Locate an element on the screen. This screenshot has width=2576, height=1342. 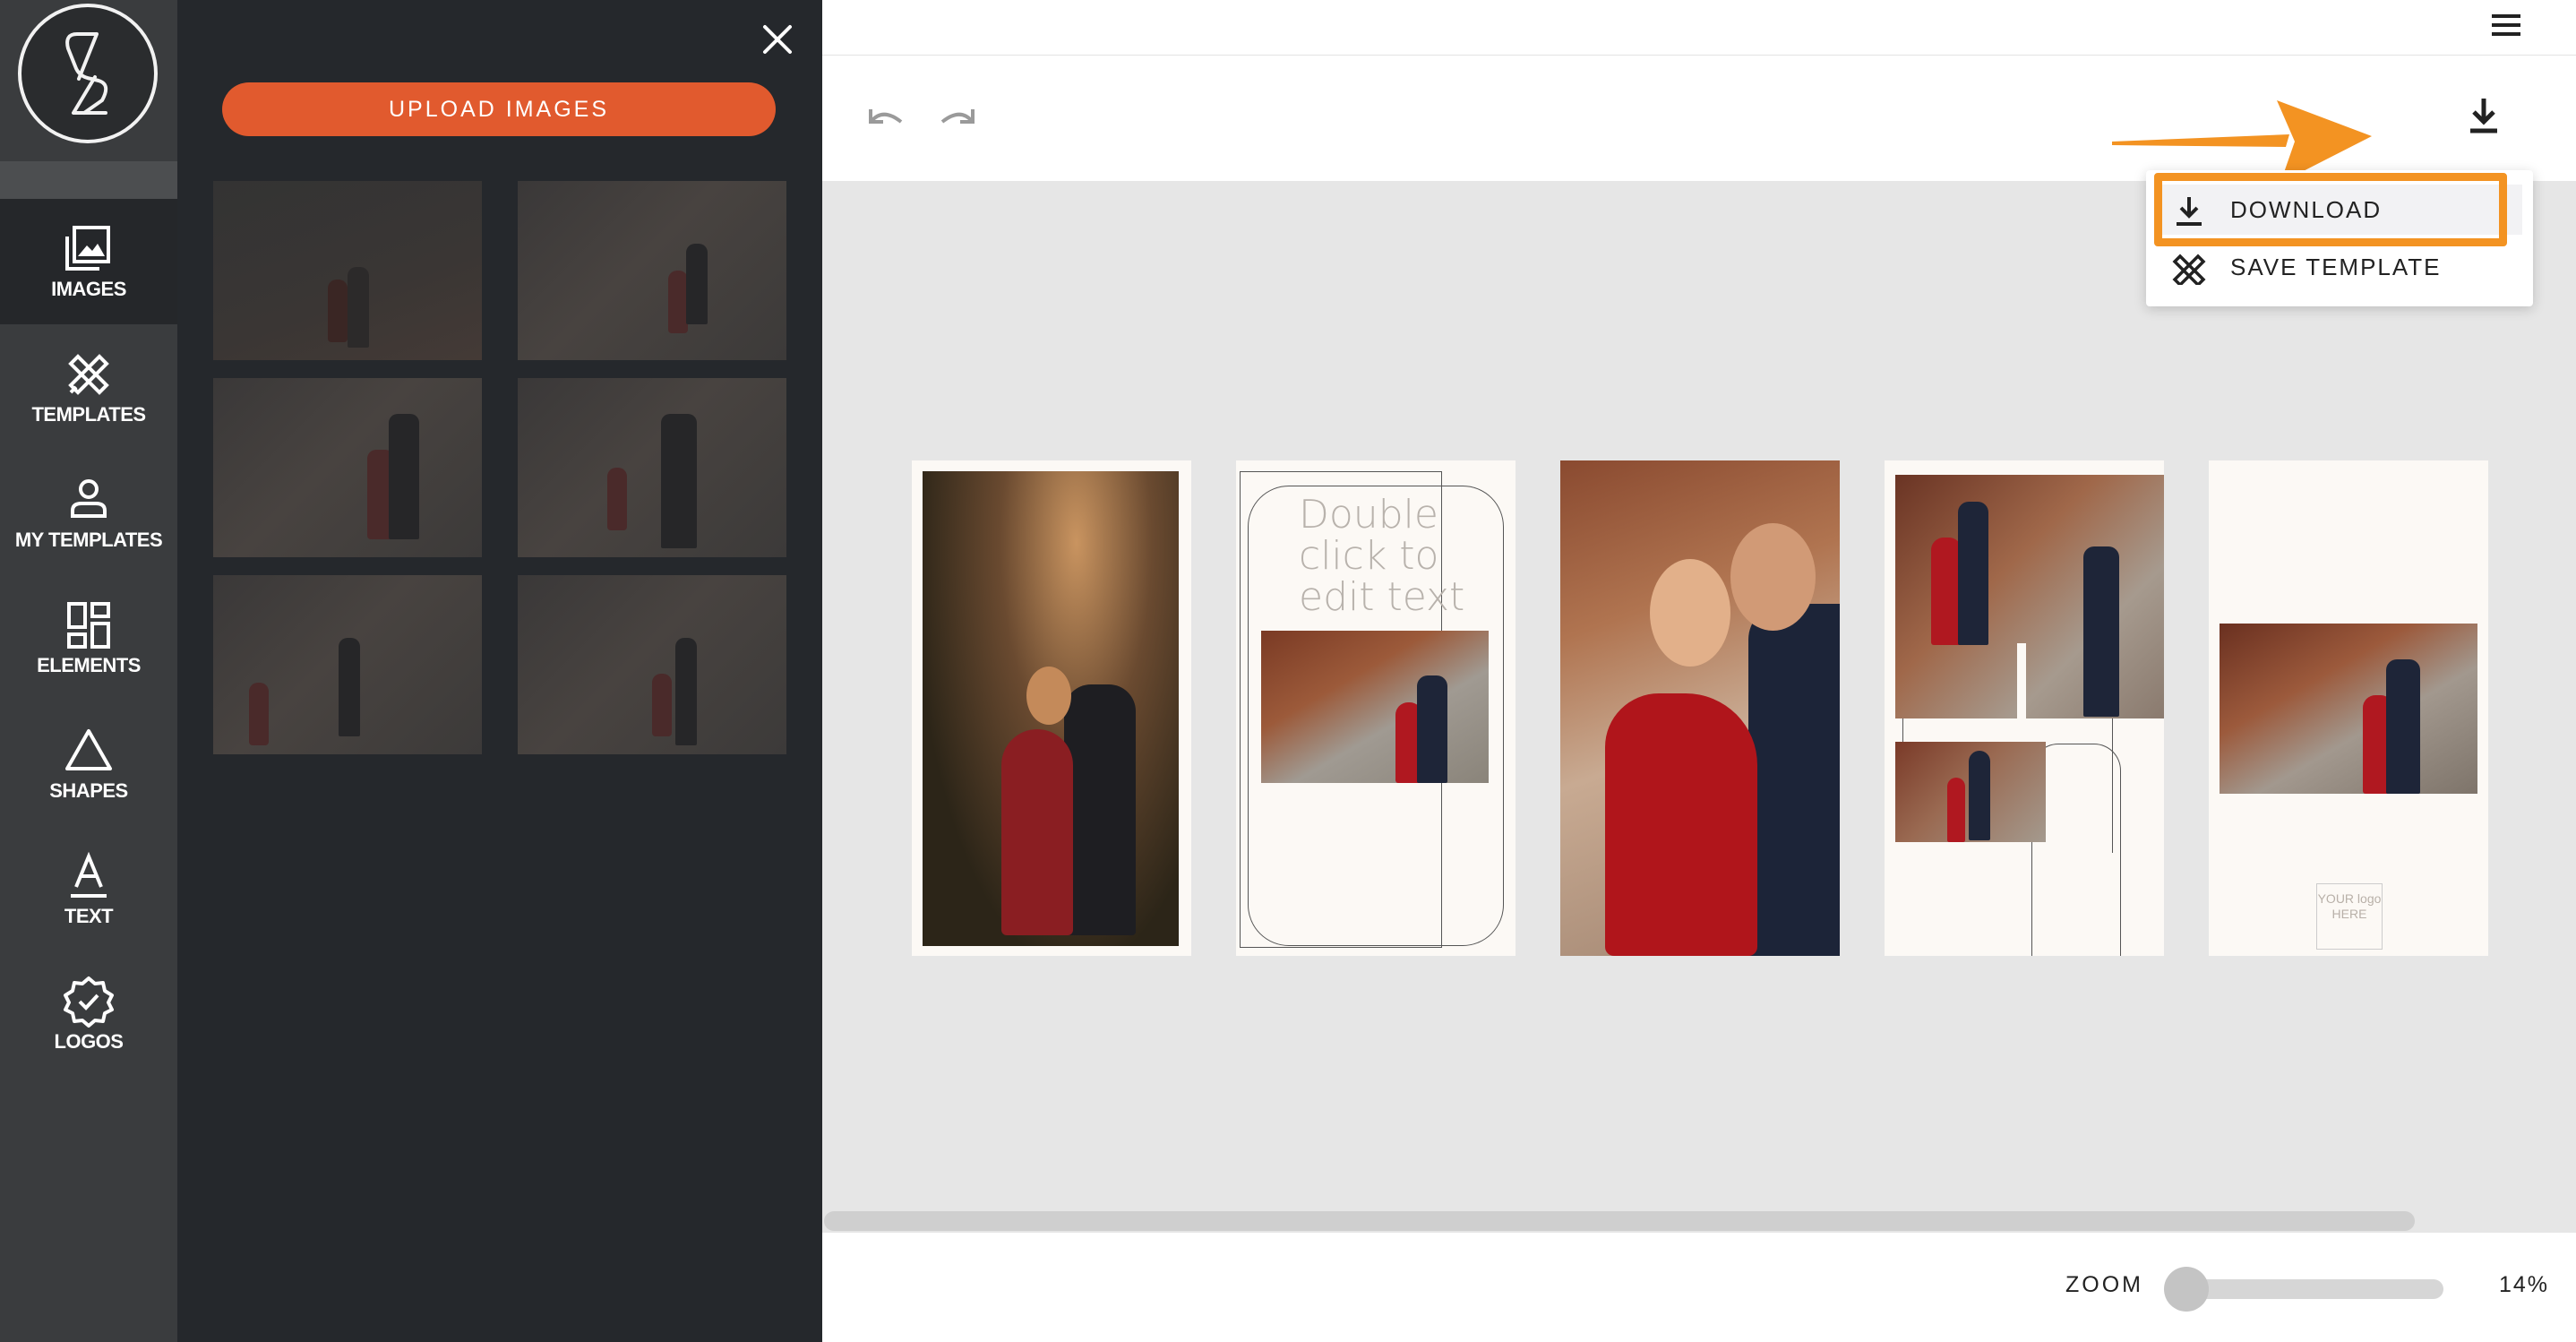
user-icon is located at coordinates (89, 498).